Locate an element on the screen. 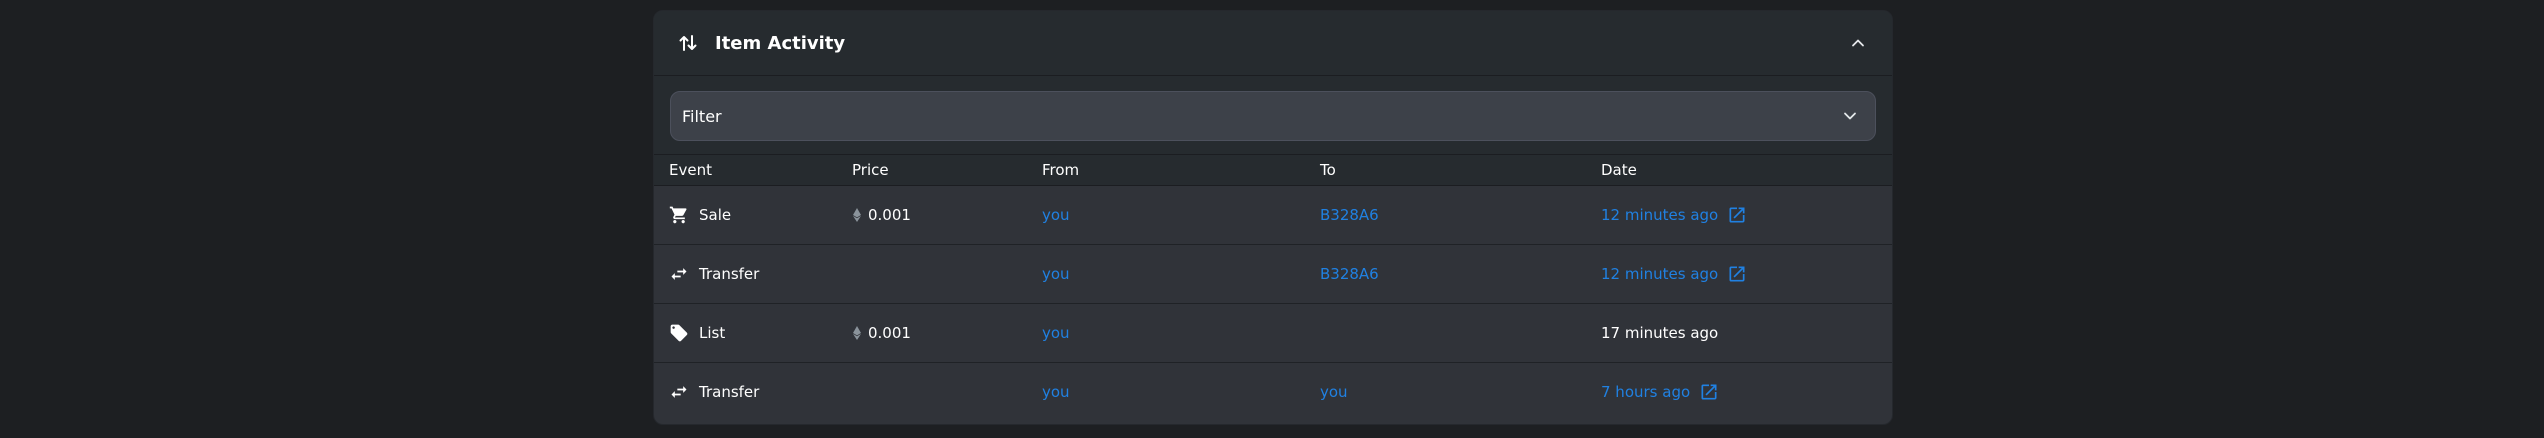 The height and width of the screenshot is (438, 2544). date-cell: 7 hours ago is located at coordinates (1746, 392).